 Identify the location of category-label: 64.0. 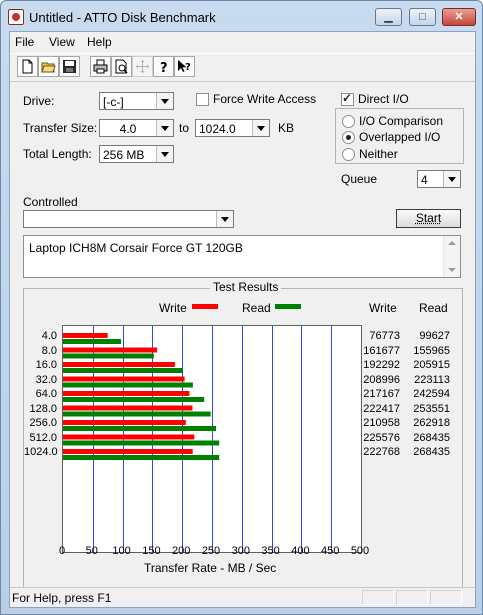
(46, 394).